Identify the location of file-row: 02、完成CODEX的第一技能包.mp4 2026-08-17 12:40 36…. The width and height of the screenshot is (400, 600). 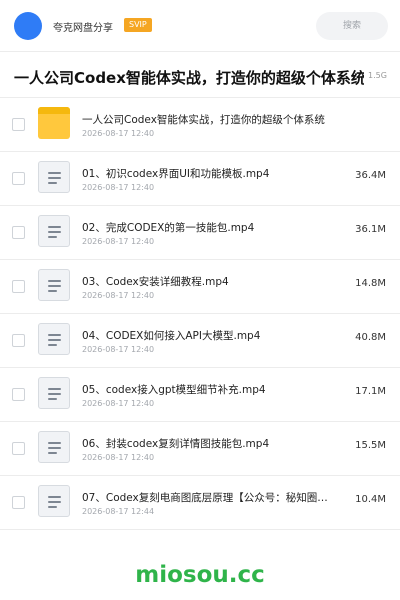
(200, 233).